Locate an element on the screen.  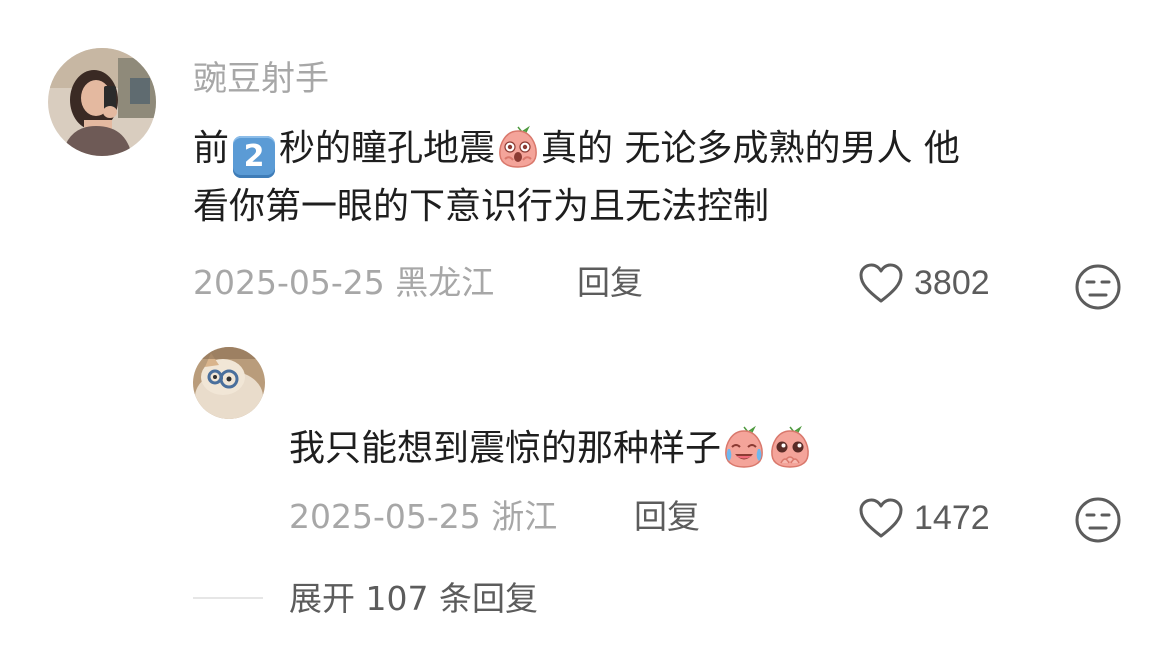
user-avatar is located at coordinates (102, 102).